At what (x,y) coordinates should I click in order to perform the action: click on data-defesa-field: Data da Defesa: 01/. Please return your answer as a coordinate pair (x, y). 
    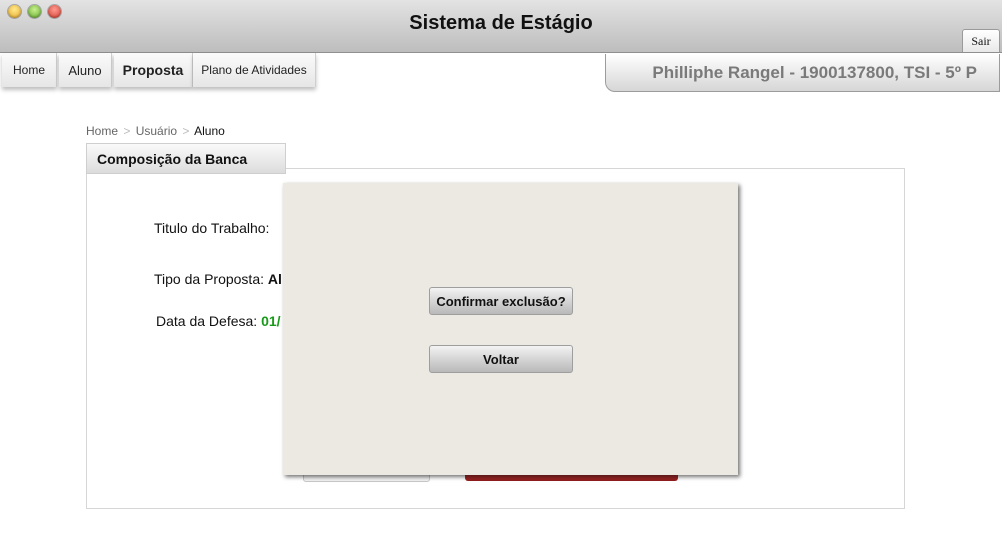
    Looking at the image, I should click on (218, 321).